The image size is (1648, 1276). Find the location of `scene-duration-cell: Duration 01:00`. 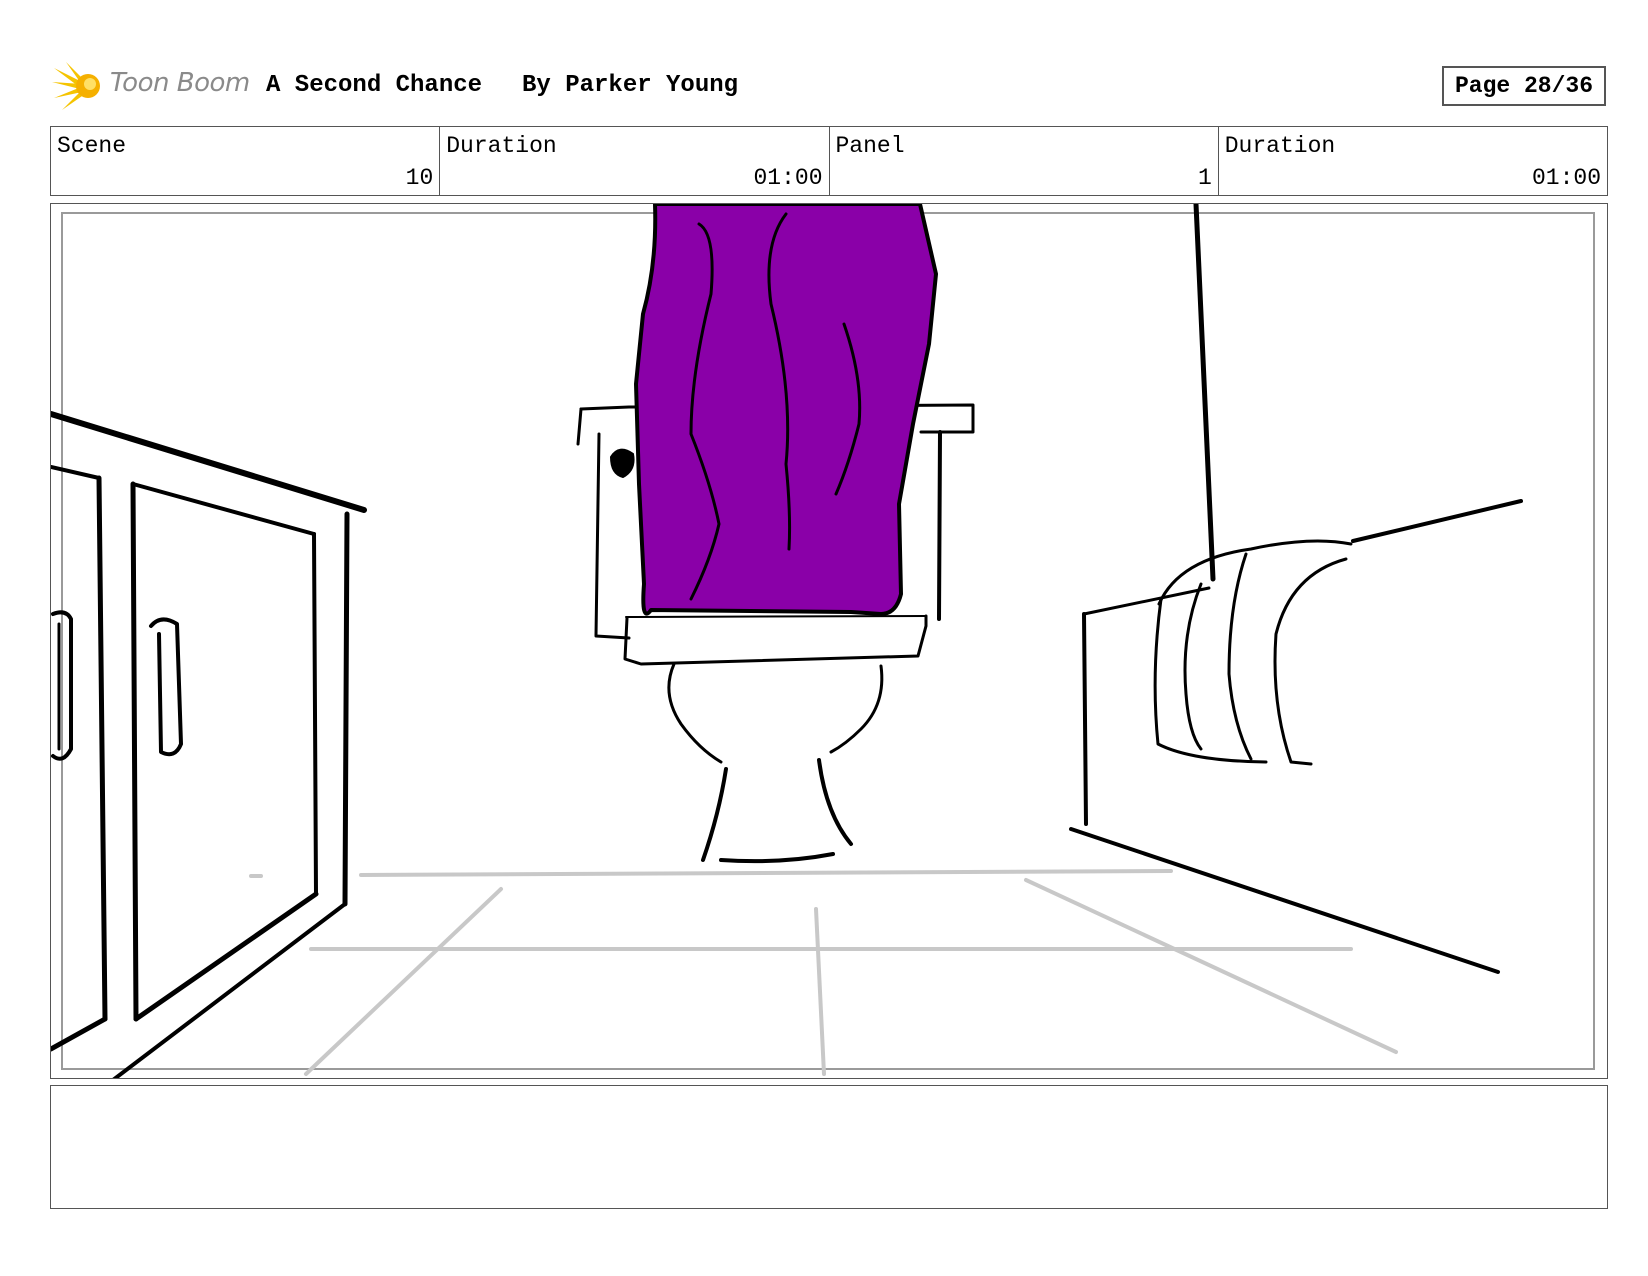

scene-duration-cell: Duration 01:00 is located at coordinates (635, 161).